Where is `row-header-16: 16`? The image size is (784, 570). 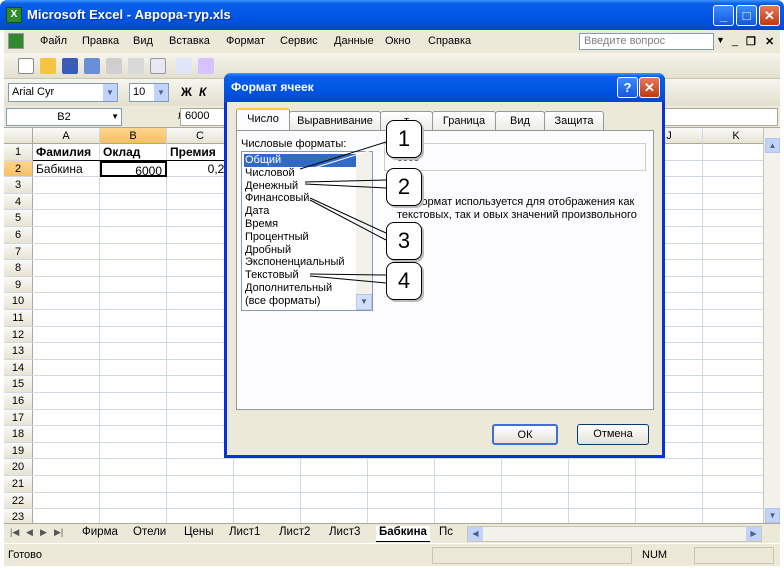 row-header-16: 16 is located at coordinates (18, 401).